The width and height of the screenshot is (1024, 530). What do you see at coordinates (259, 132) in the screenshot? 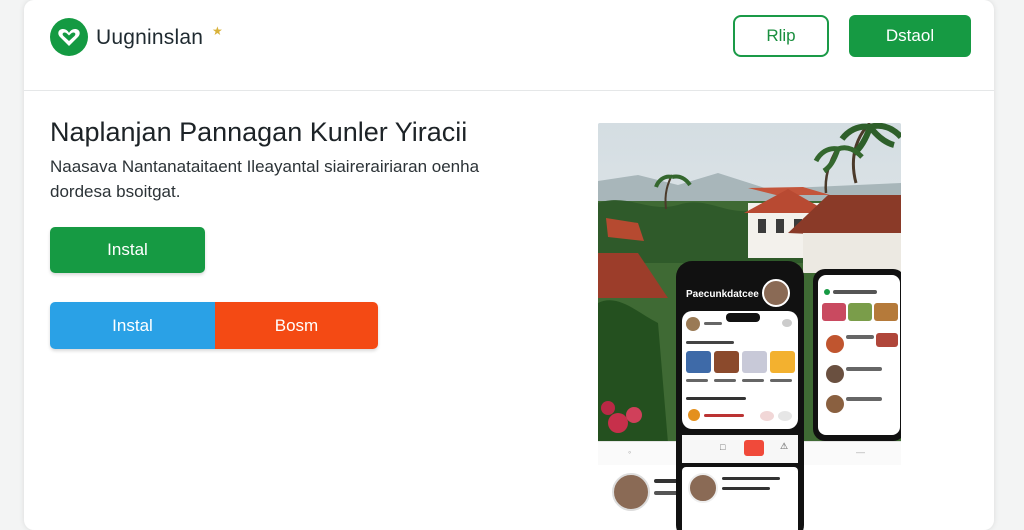
I see `page-title: Naplanjan Pannagan Kunler Yiracii` at bounding box center [259, 132].